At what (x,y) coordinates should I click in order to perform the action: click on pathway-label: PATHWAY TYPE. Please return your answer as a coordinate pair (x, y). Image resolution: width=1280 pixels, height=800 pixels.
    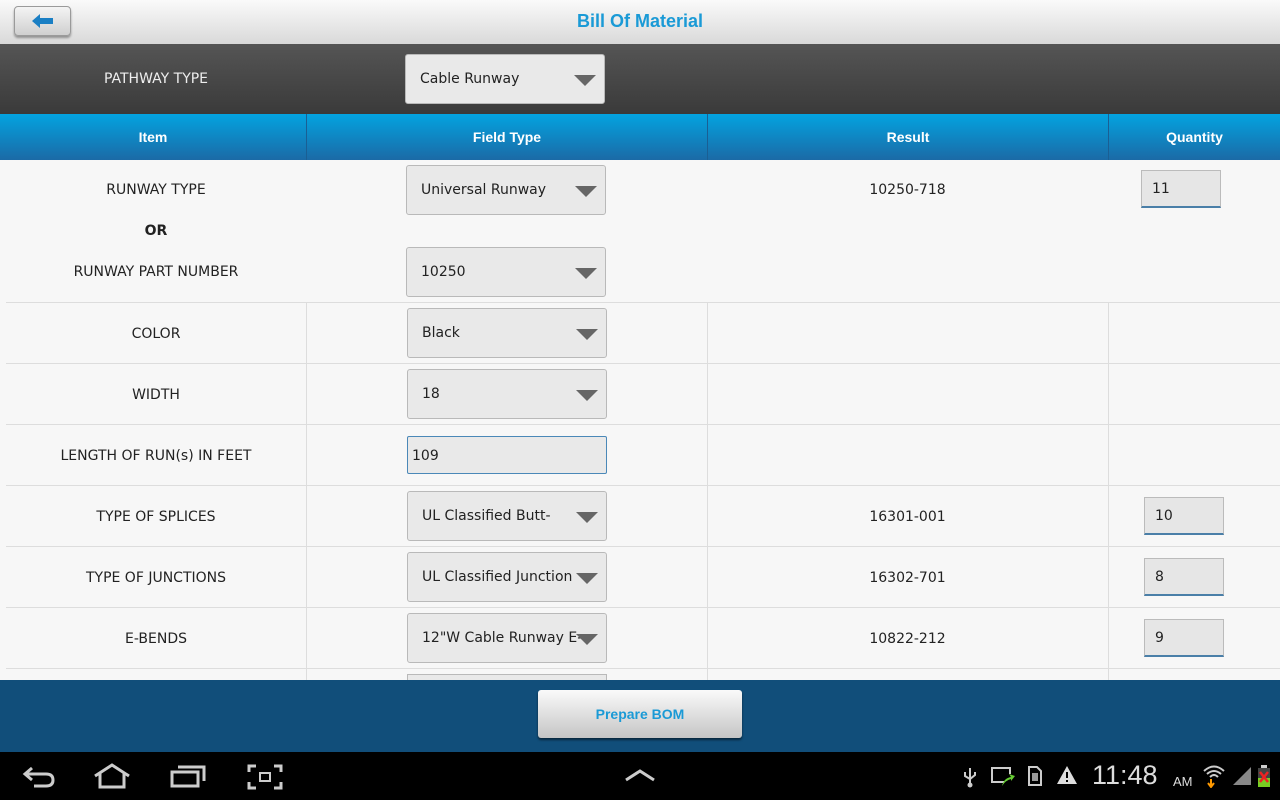
    Looking at the image, I should click on (156, 79).